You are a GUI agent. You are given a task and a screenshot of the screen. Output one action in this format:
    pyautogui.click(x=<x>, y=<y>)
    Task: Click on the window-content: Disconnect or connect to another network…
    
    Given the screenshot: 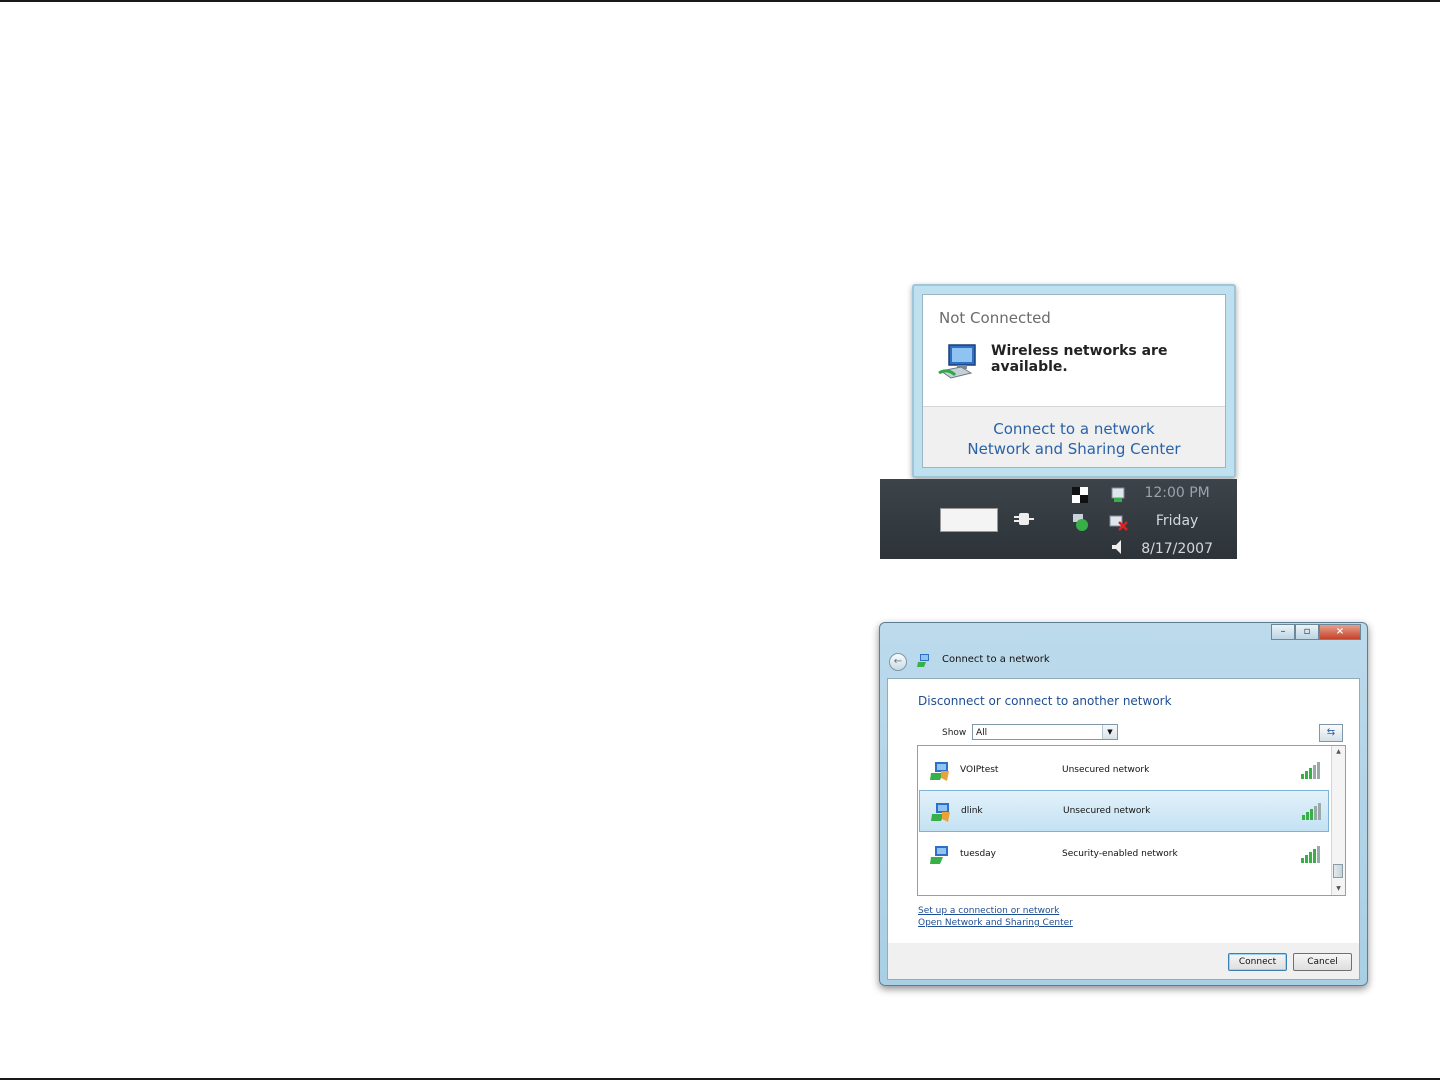 What is the action you would take?
    pyautogui.click(x=1123, y=811)
    